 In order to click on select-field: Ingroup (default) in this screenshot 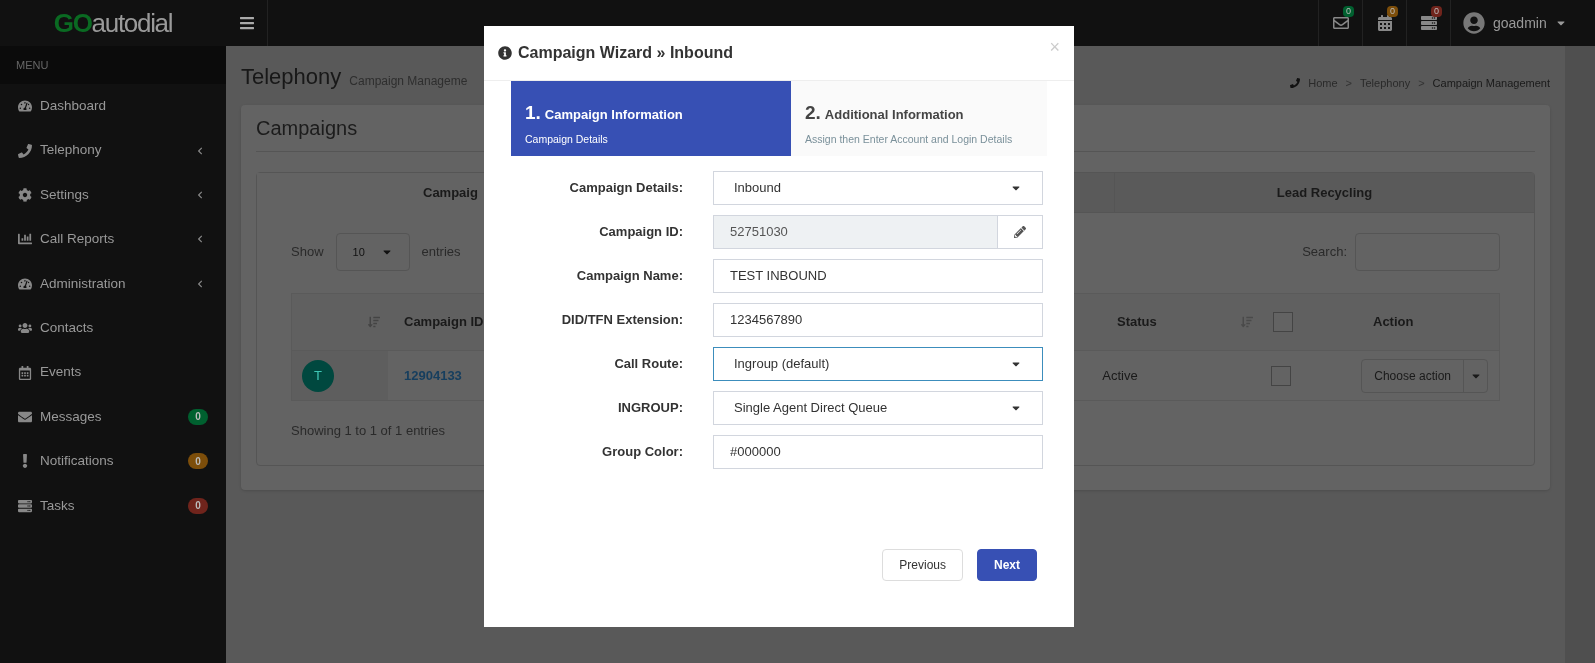, I will do `click(878, 364)`.